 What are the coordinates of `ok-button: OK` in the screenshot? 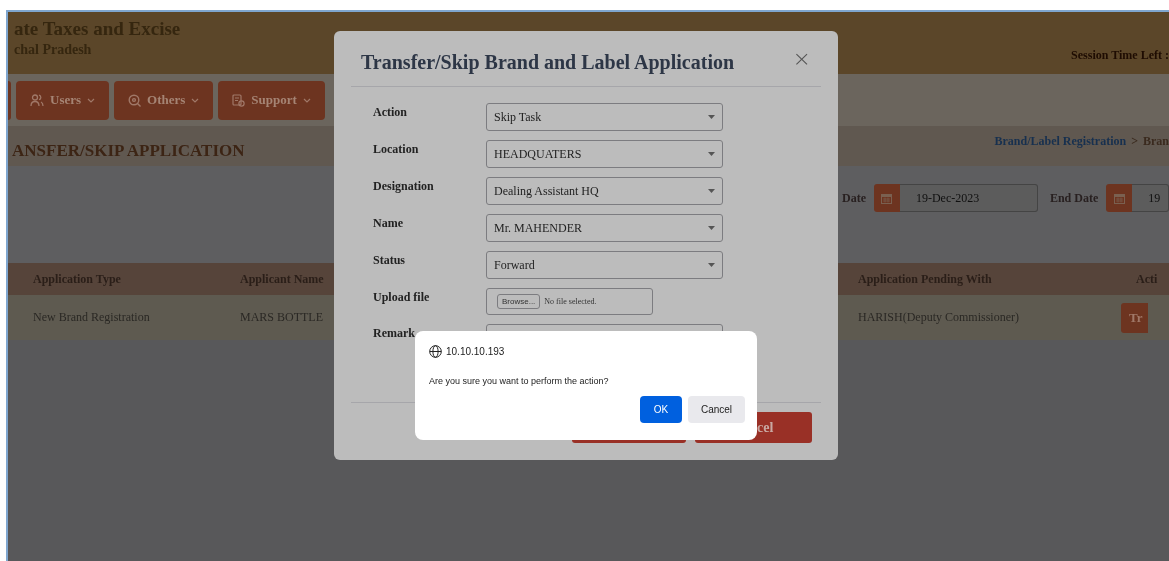 It's located at (661, 409).